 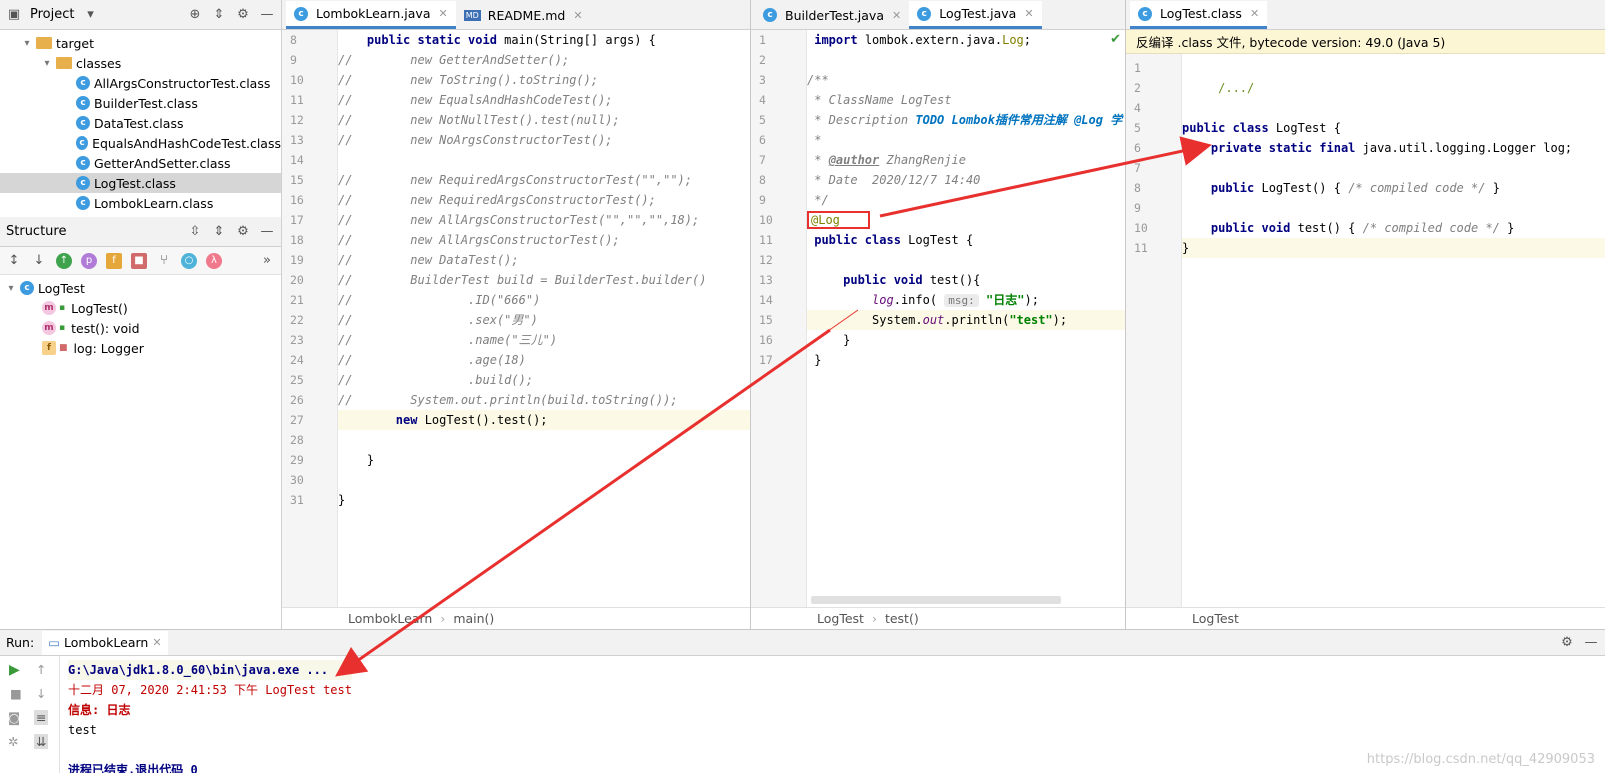 I want to click on show-fields-icon: f, so click(x=114, y=260).